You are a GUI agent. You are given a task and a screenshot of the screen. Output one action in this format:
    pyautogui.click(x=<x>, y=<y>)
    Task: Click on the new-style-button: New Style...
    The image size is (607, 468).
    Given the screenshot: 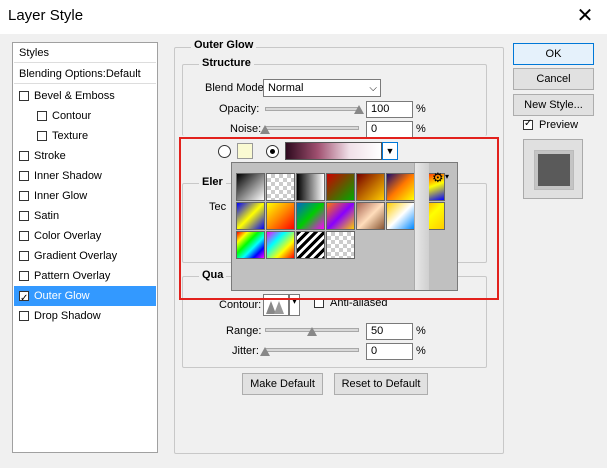 What is the action you would take?
    pyautogui.click(x=553, y=105)
    